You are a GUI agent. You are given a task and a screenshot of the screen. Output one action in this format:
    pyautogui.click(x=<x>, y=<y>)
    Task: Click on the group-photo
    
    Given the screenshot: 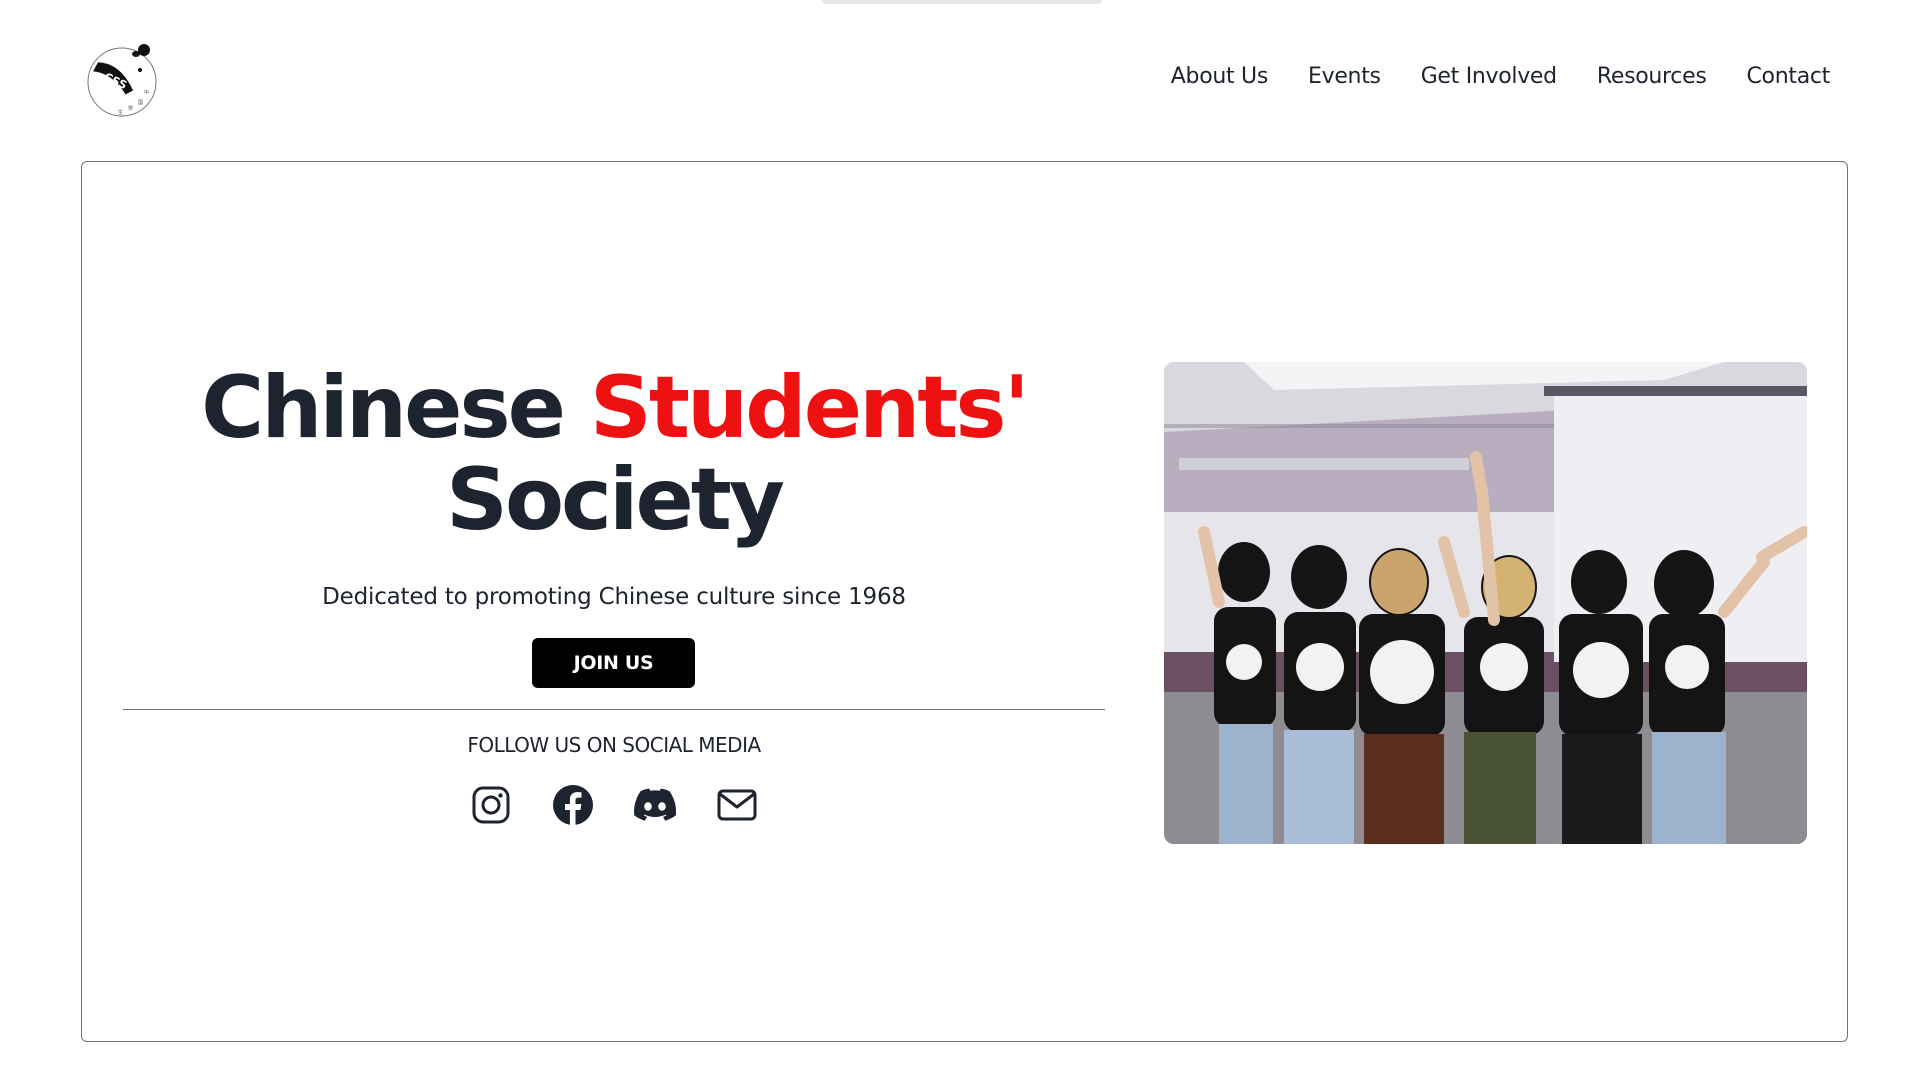 What is the action you would take?
    pyautogui.click(x=1485, y=603)
    